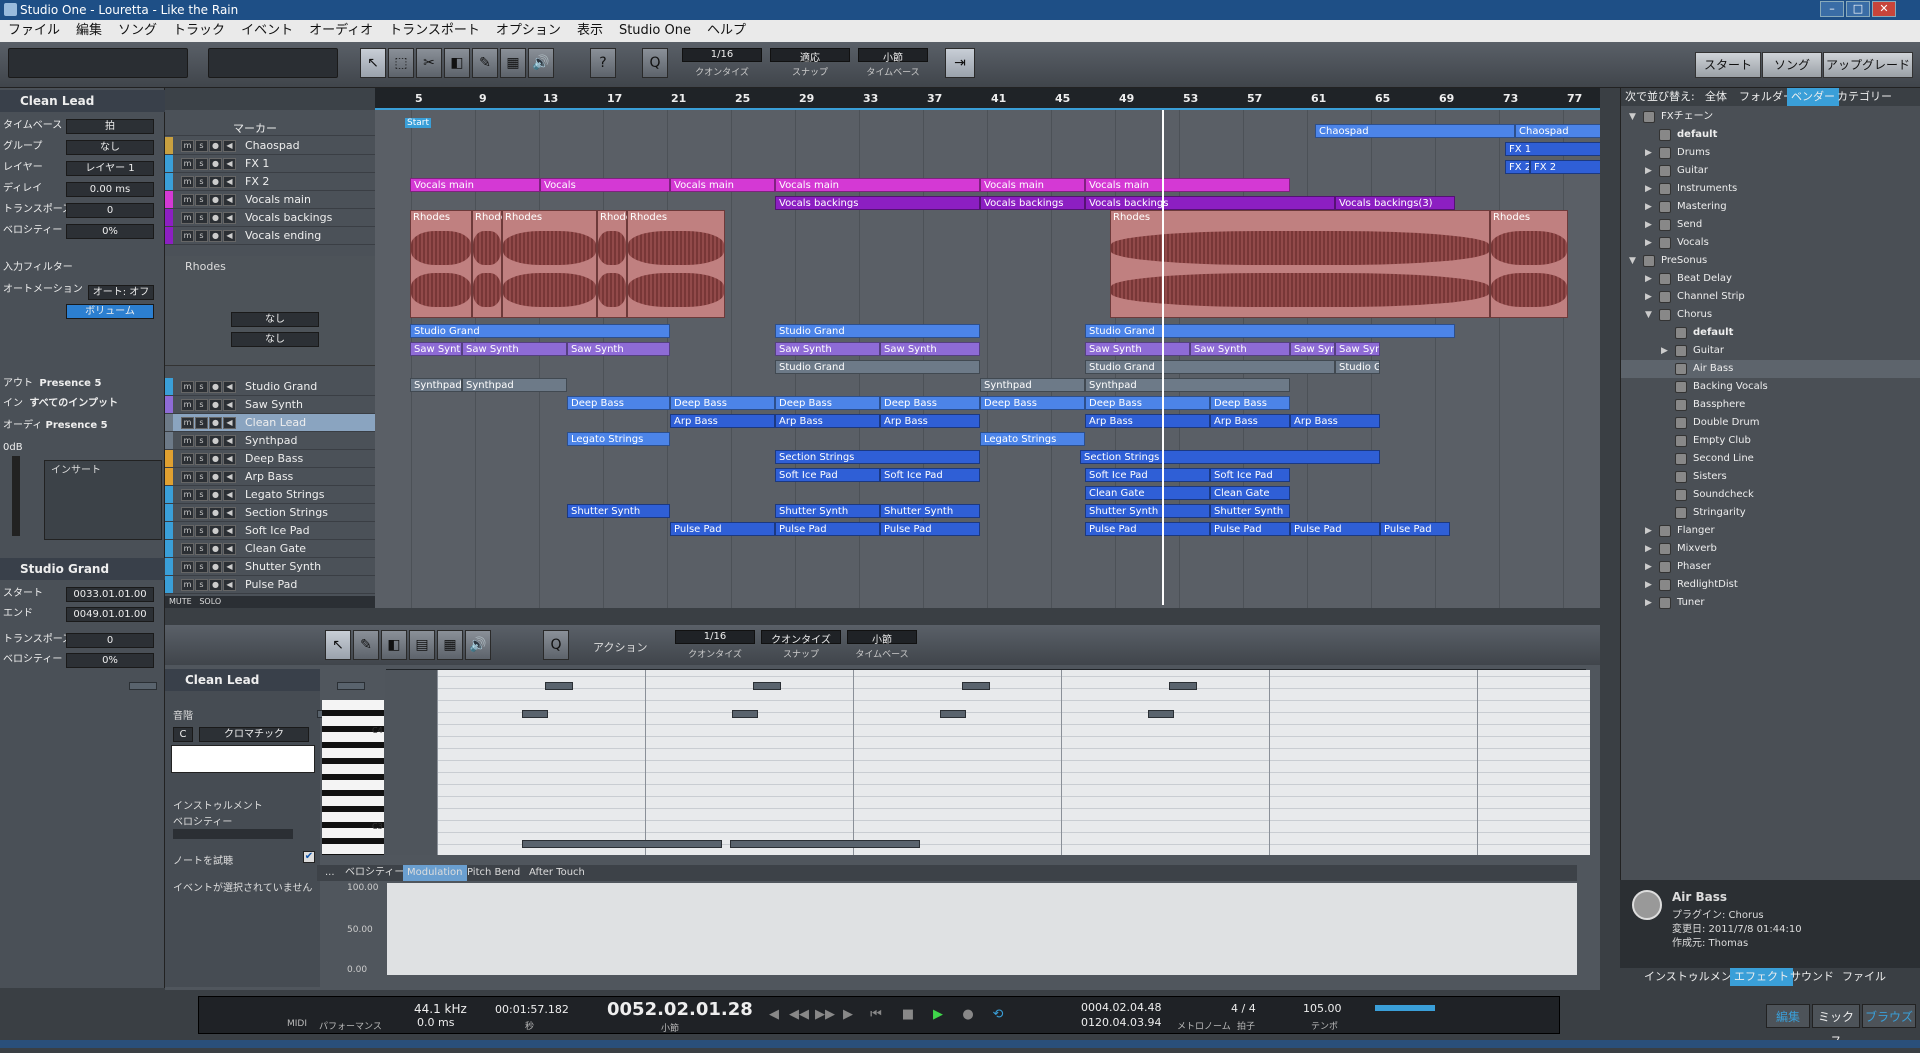  What do you see at coordinates (987, 99) in the screenshot?
I see `timeline-ruler: 5 9 13 17 21 25 29 33 37 41 45 49 53 57 61 65 69 73 77` at bounding box center [987, 99].